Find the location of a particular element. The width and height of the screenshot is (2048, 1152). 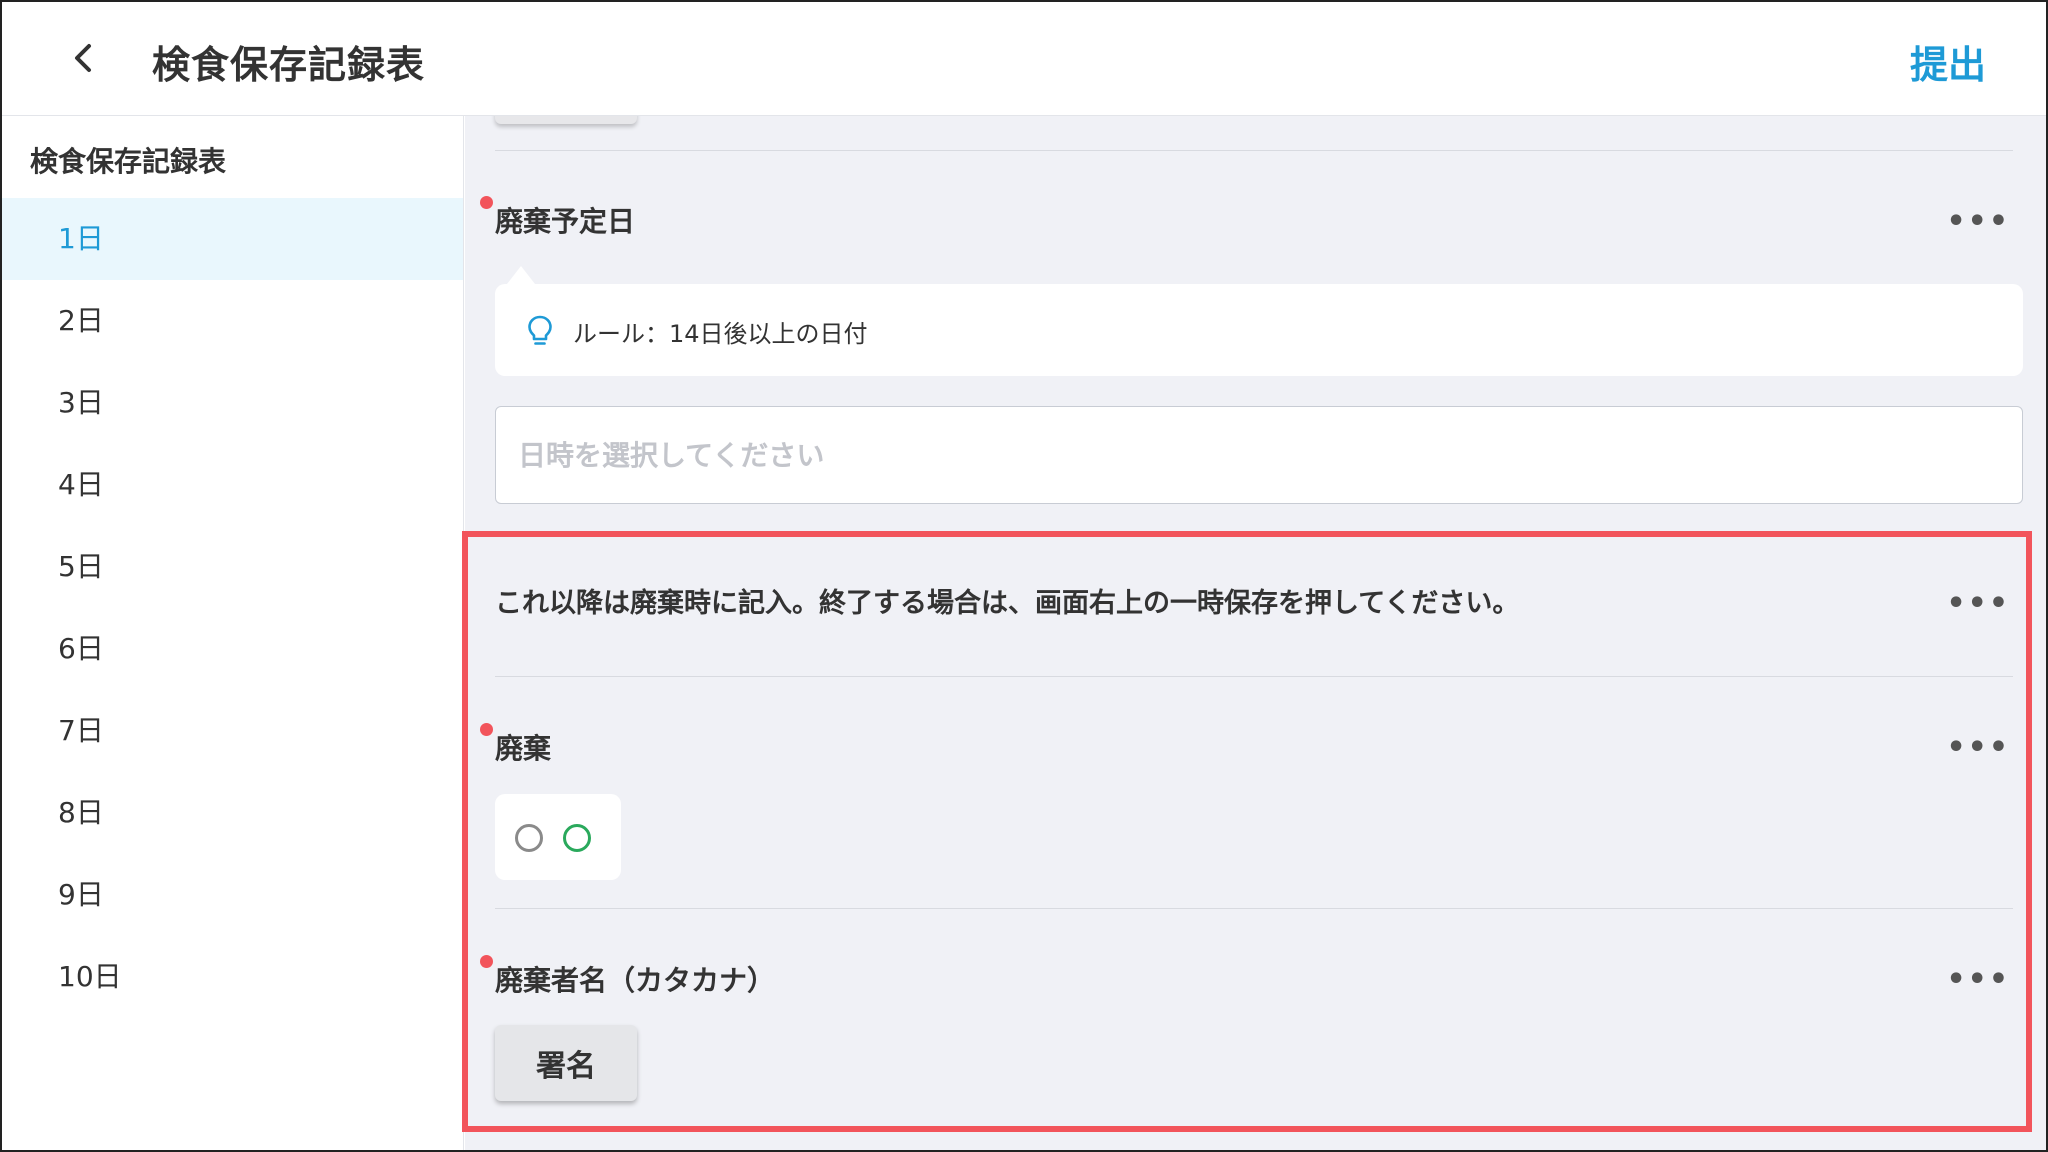

disposal-date-label: 廃棄予定日 is located at coordinates (565, 221).